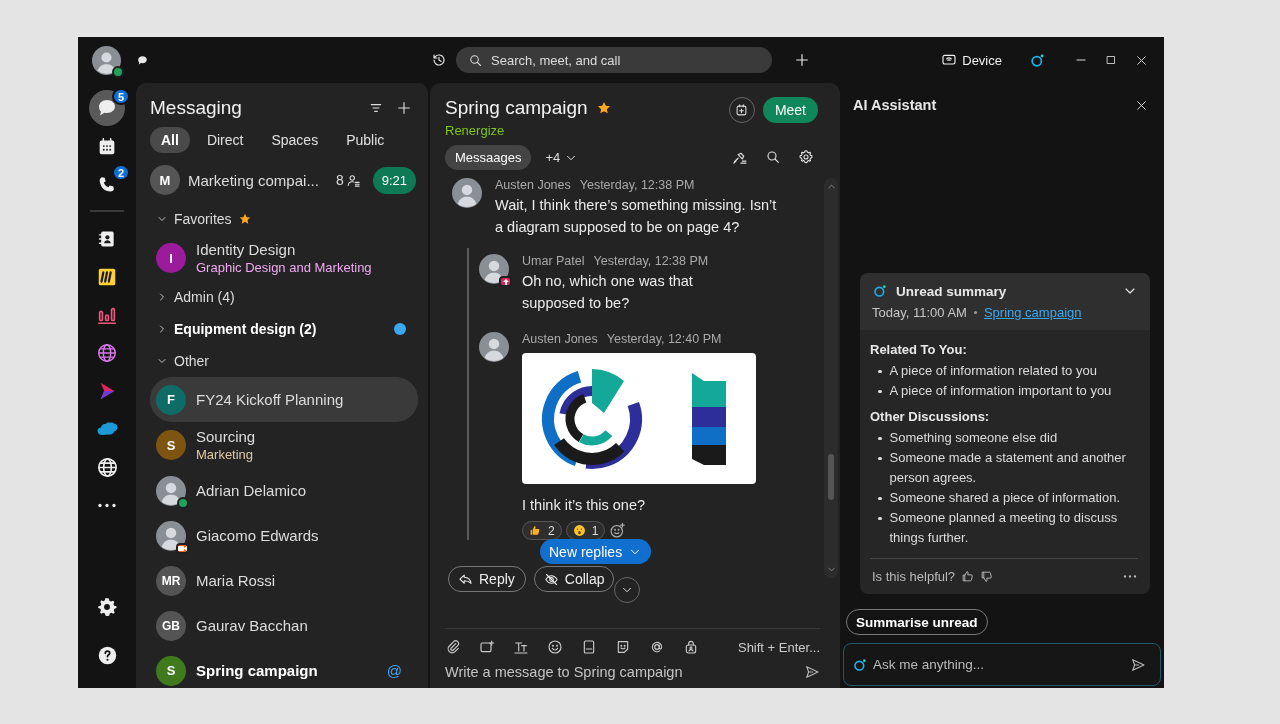 This screenshot has height=724, width=1280. What do you see at coordinates (107, 655) in the screenshot?
I see `help-icon` at bounding box center [107, 655].